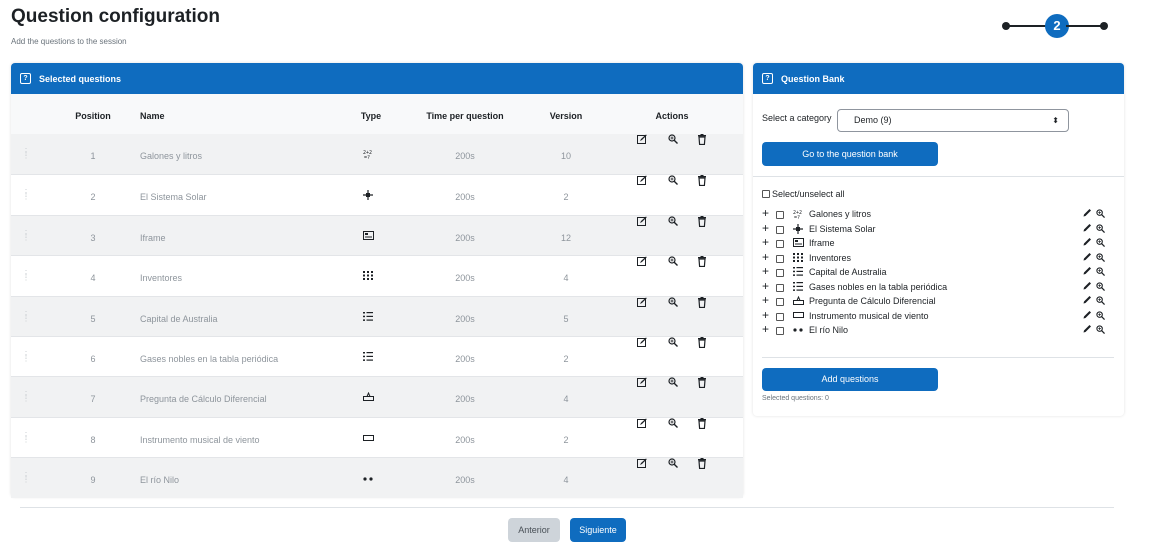  Describe the element at coordinates (798, 300) in the screenshot. I see `numerical-icon` at that location.